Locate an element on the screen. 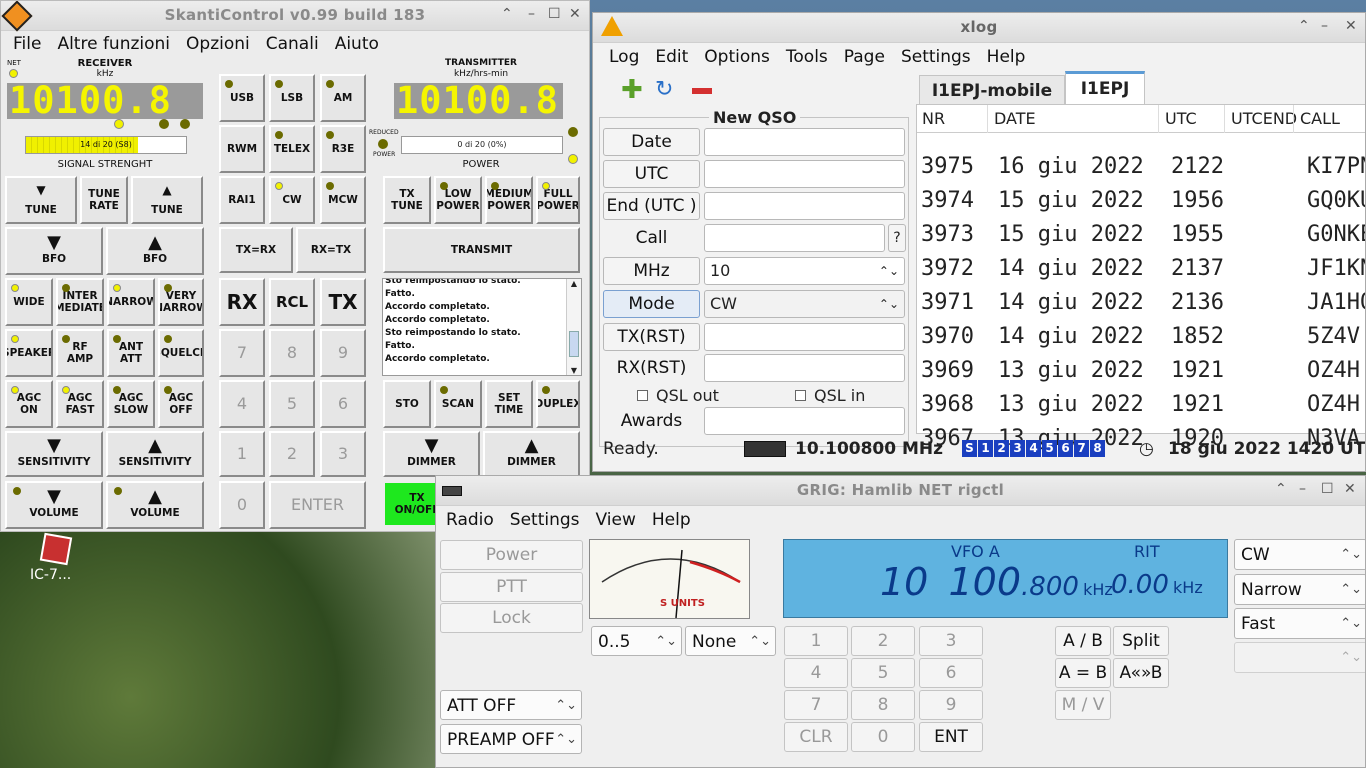  power-button: Power is located at coordinates (511, 555).